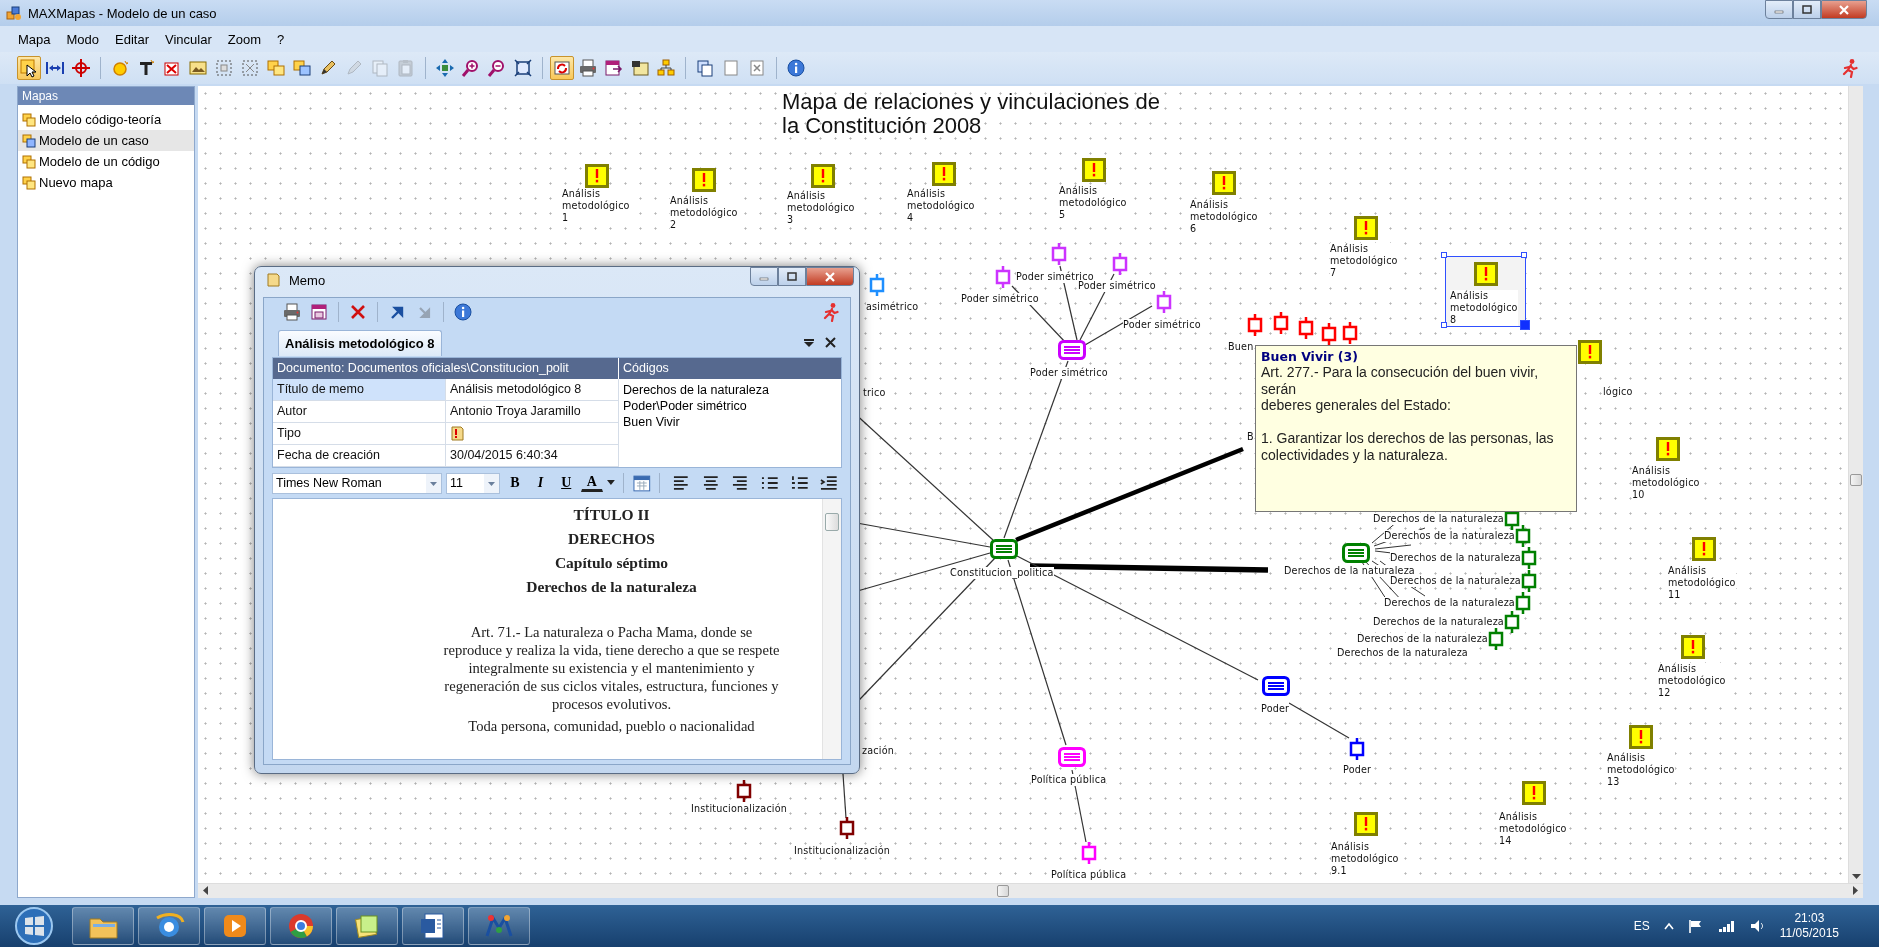  Describe the element at coordinates (106, 182) in the screenshot. I see `map-list-item: Nuevo mapa` at that location.